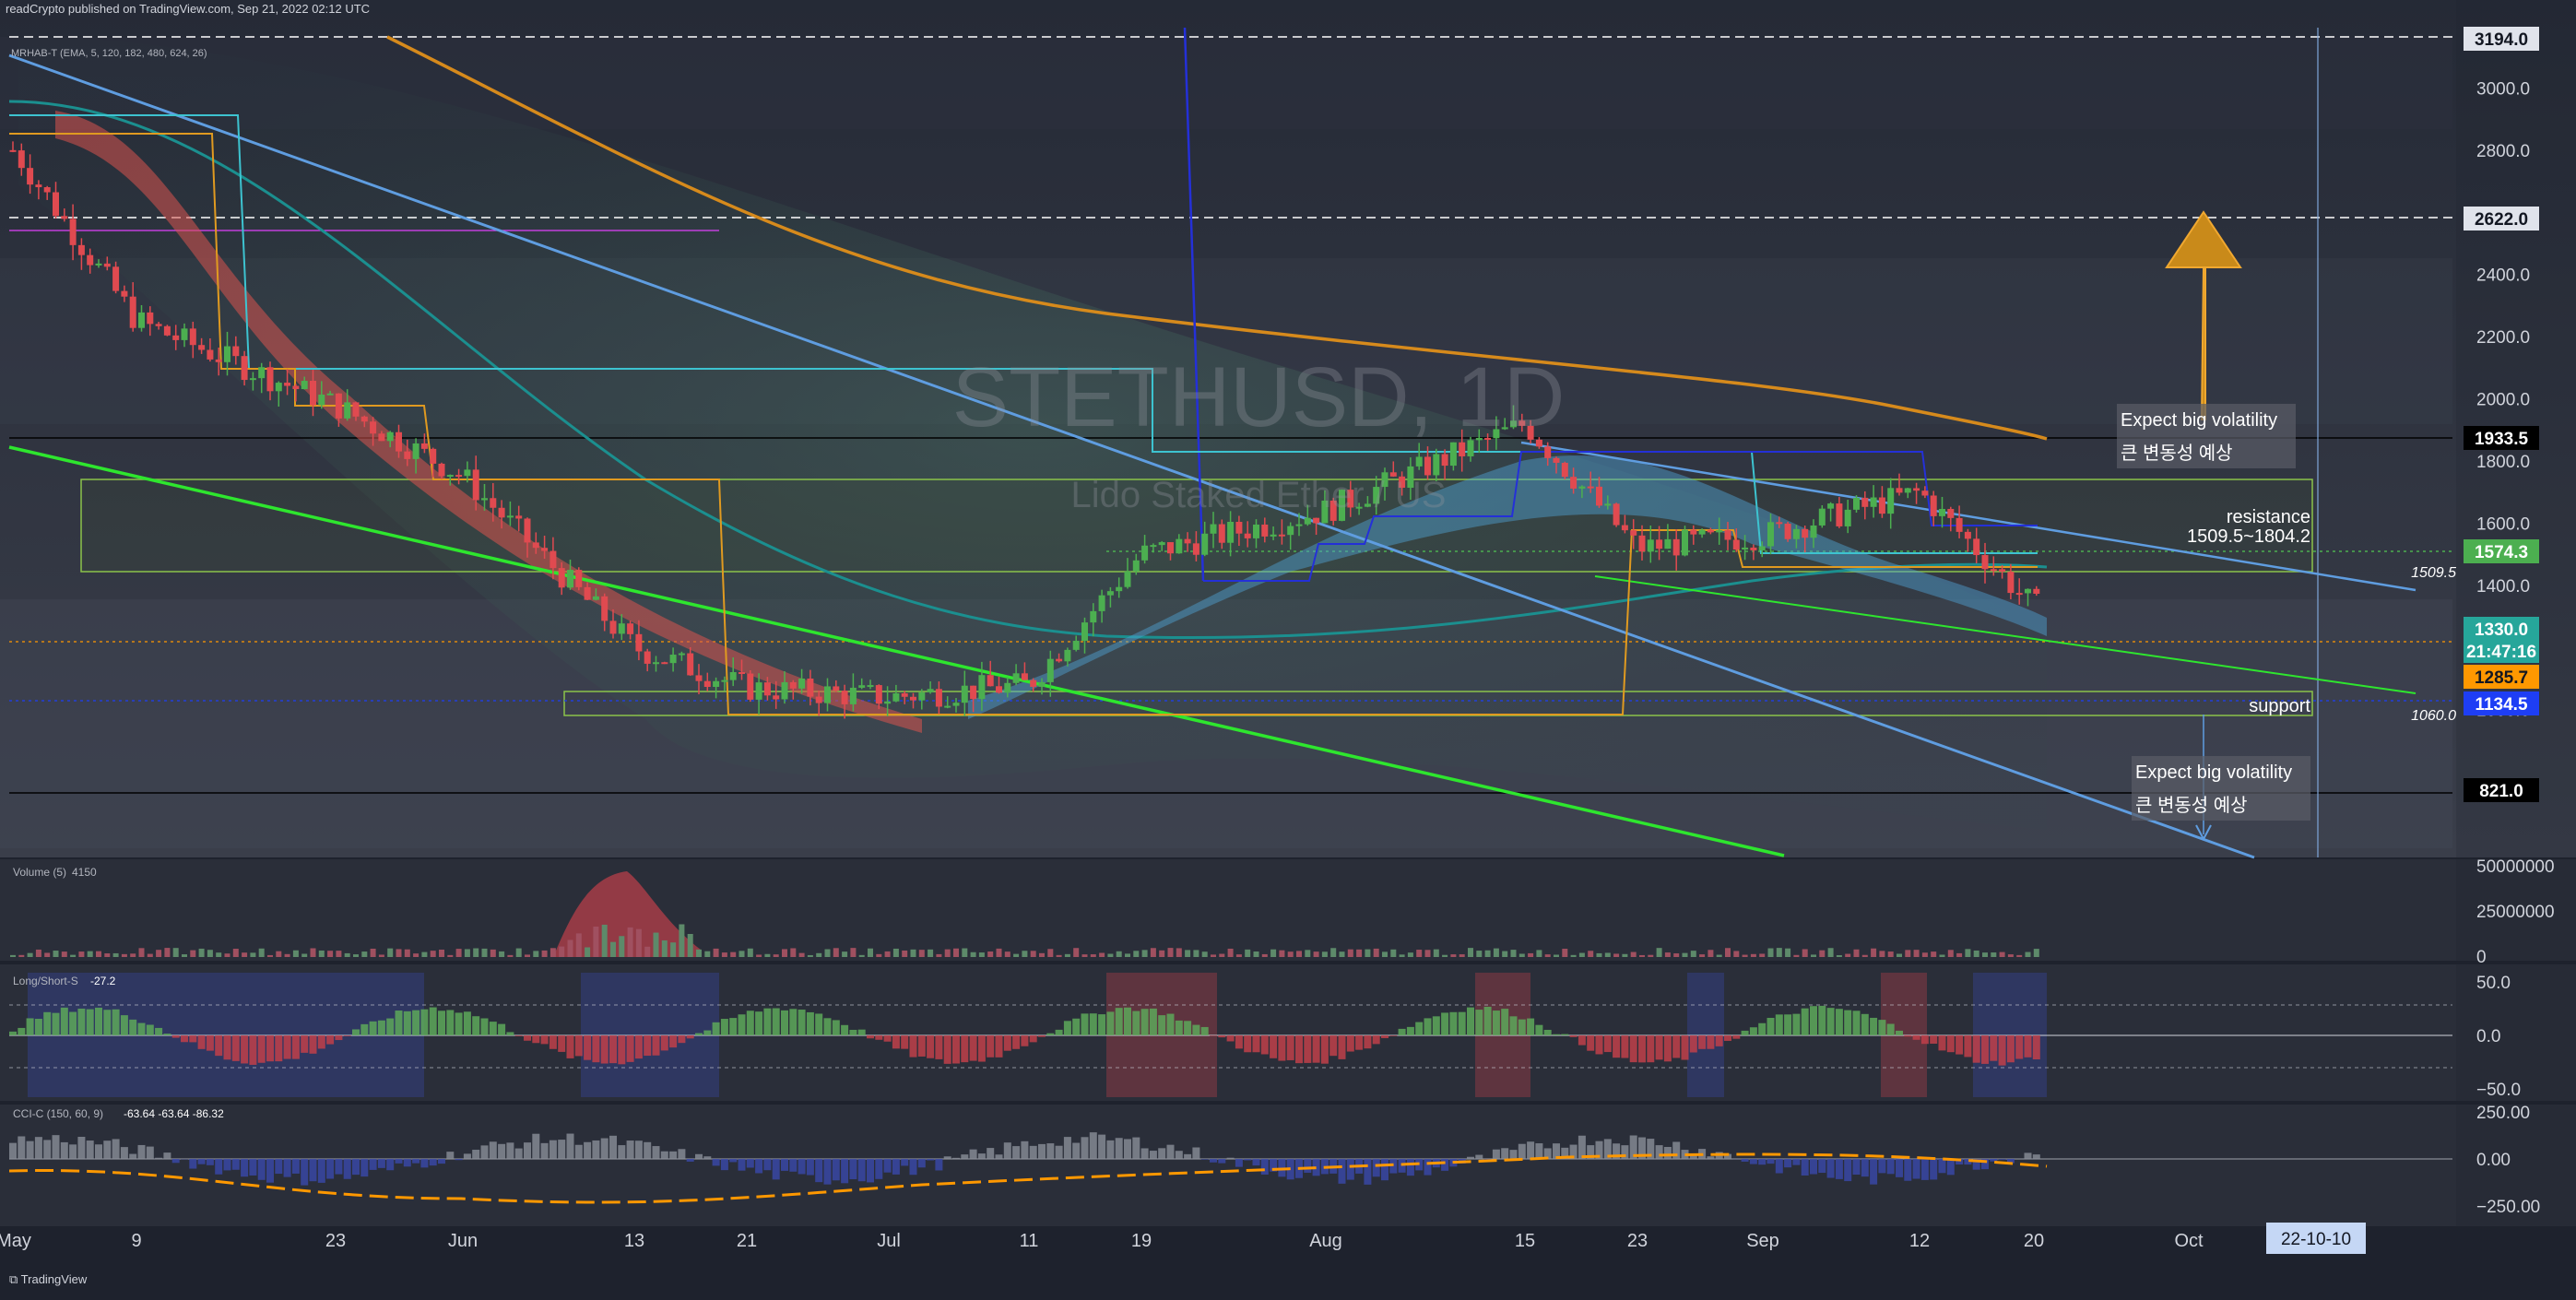  What do you see at coordinates (2279, 706) in the screenshot?
I see `support-label: support` at bounding box center [2279, 706].